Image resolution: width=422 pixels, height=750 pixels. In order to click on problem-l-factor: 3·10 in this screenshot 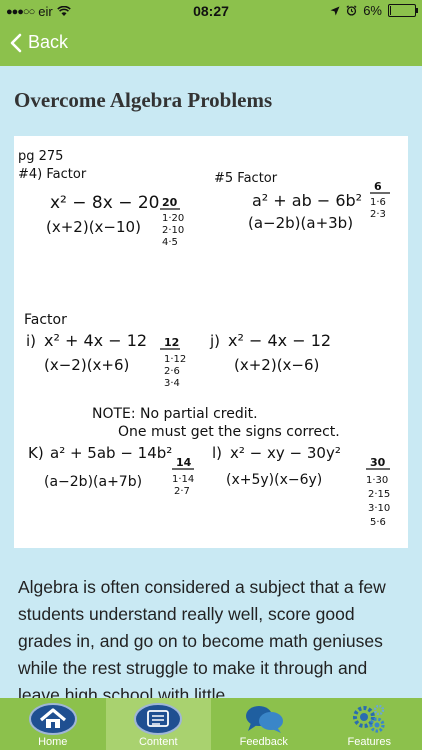, I will do `click(379, 508)`.